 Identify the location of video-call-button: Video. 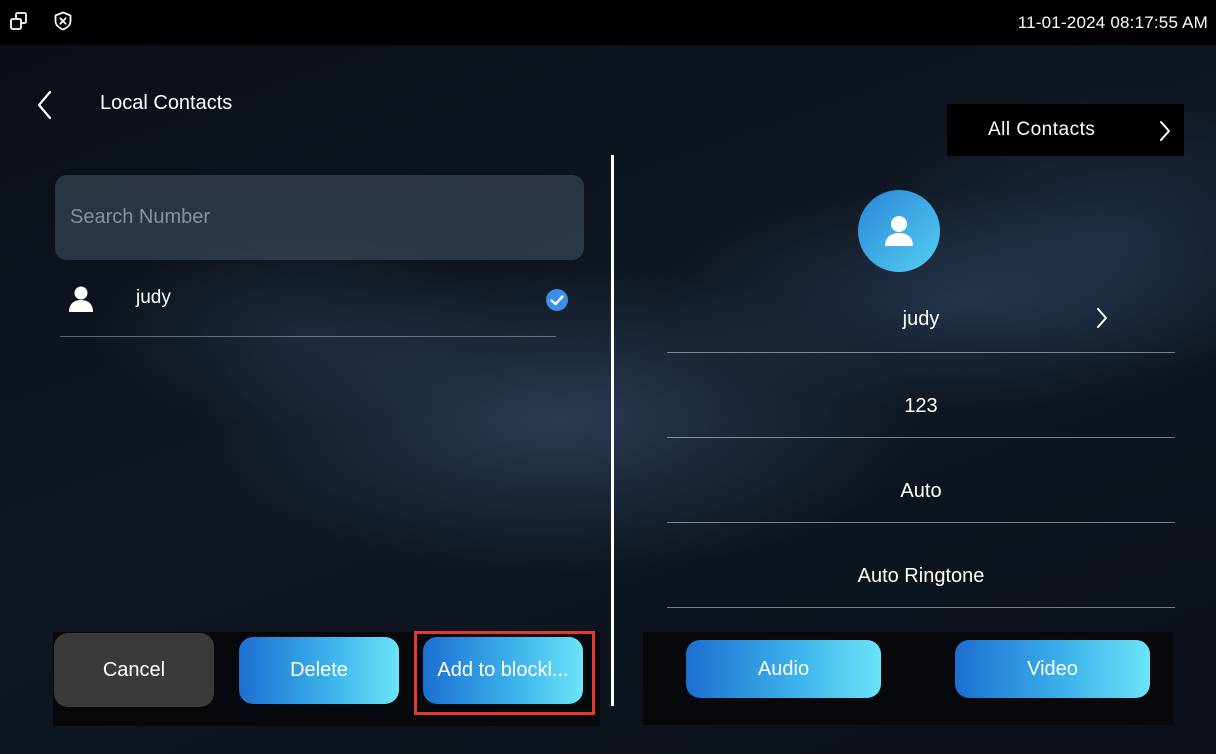
(1052, 669).